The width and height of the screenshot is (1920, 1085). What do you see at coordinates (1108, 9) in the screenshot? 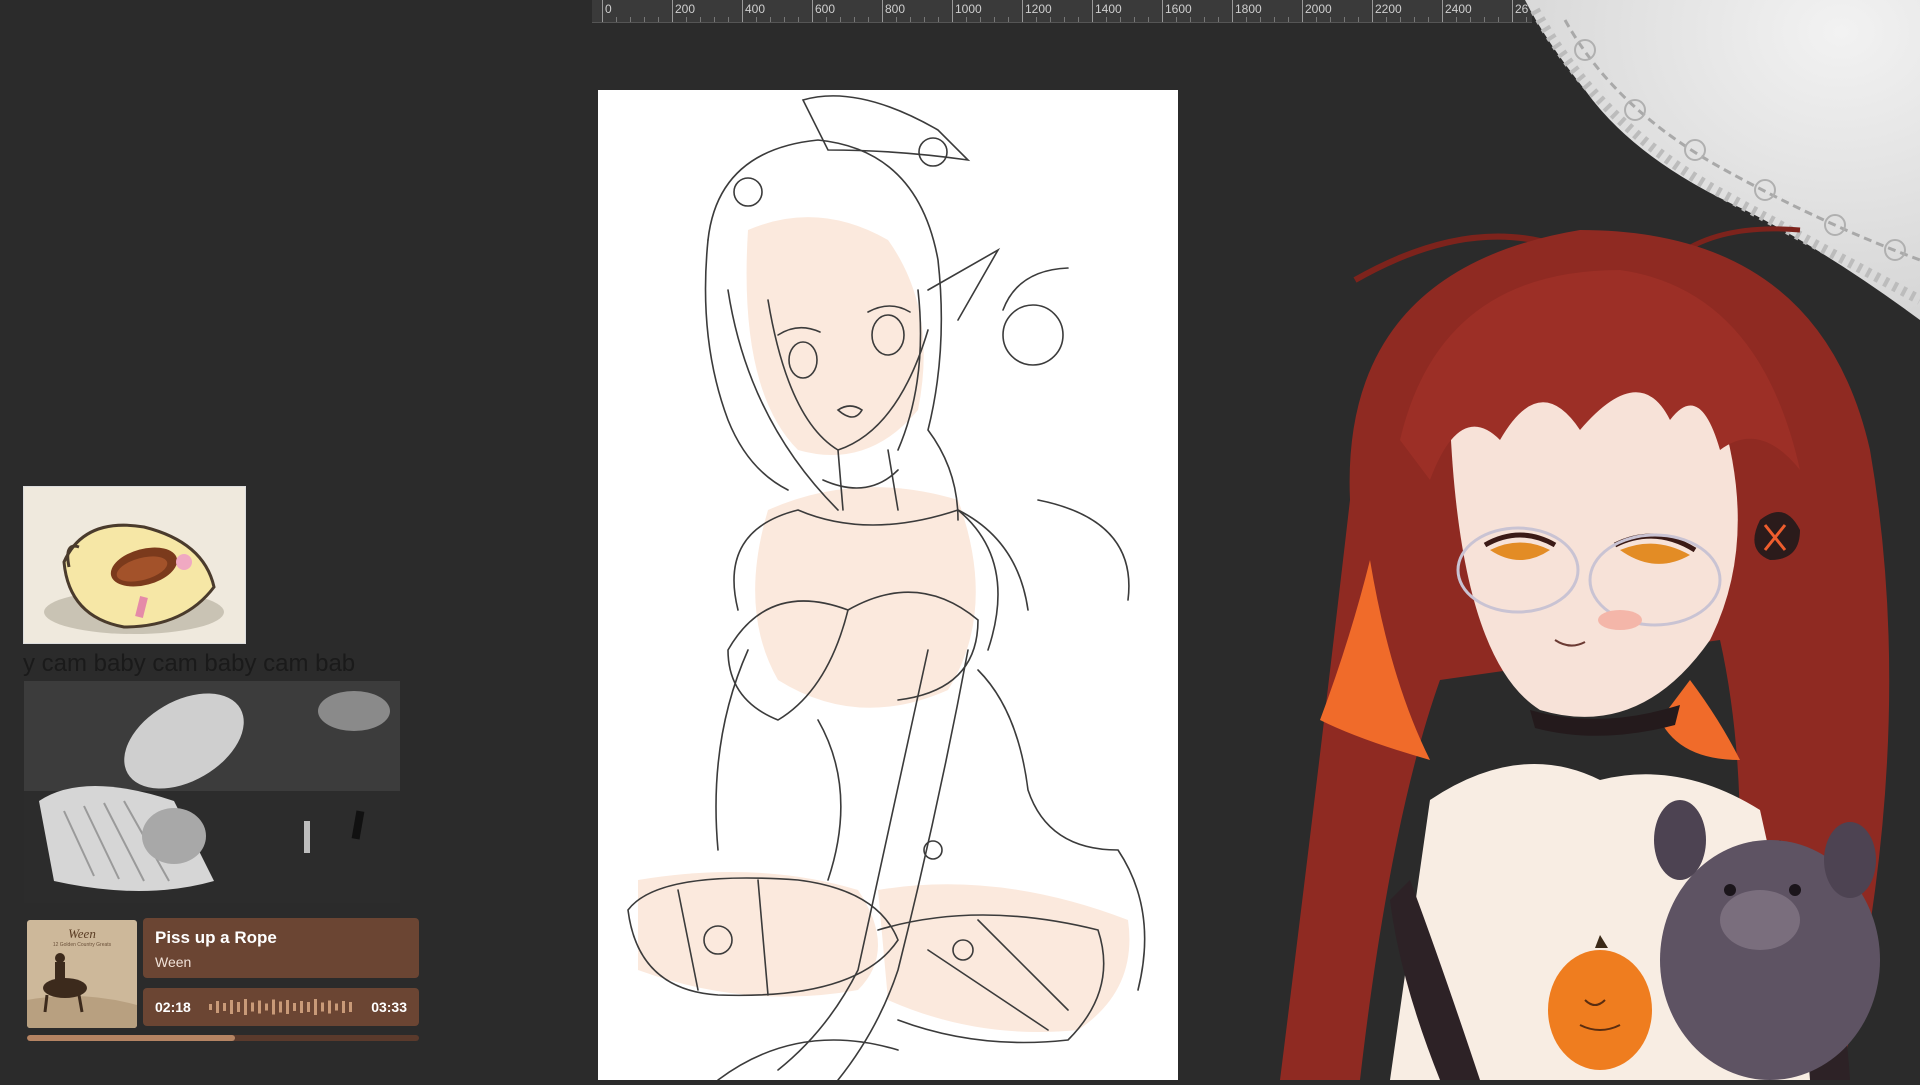
I see `ruler-label: 1400` at bounding box center [1108, 9].